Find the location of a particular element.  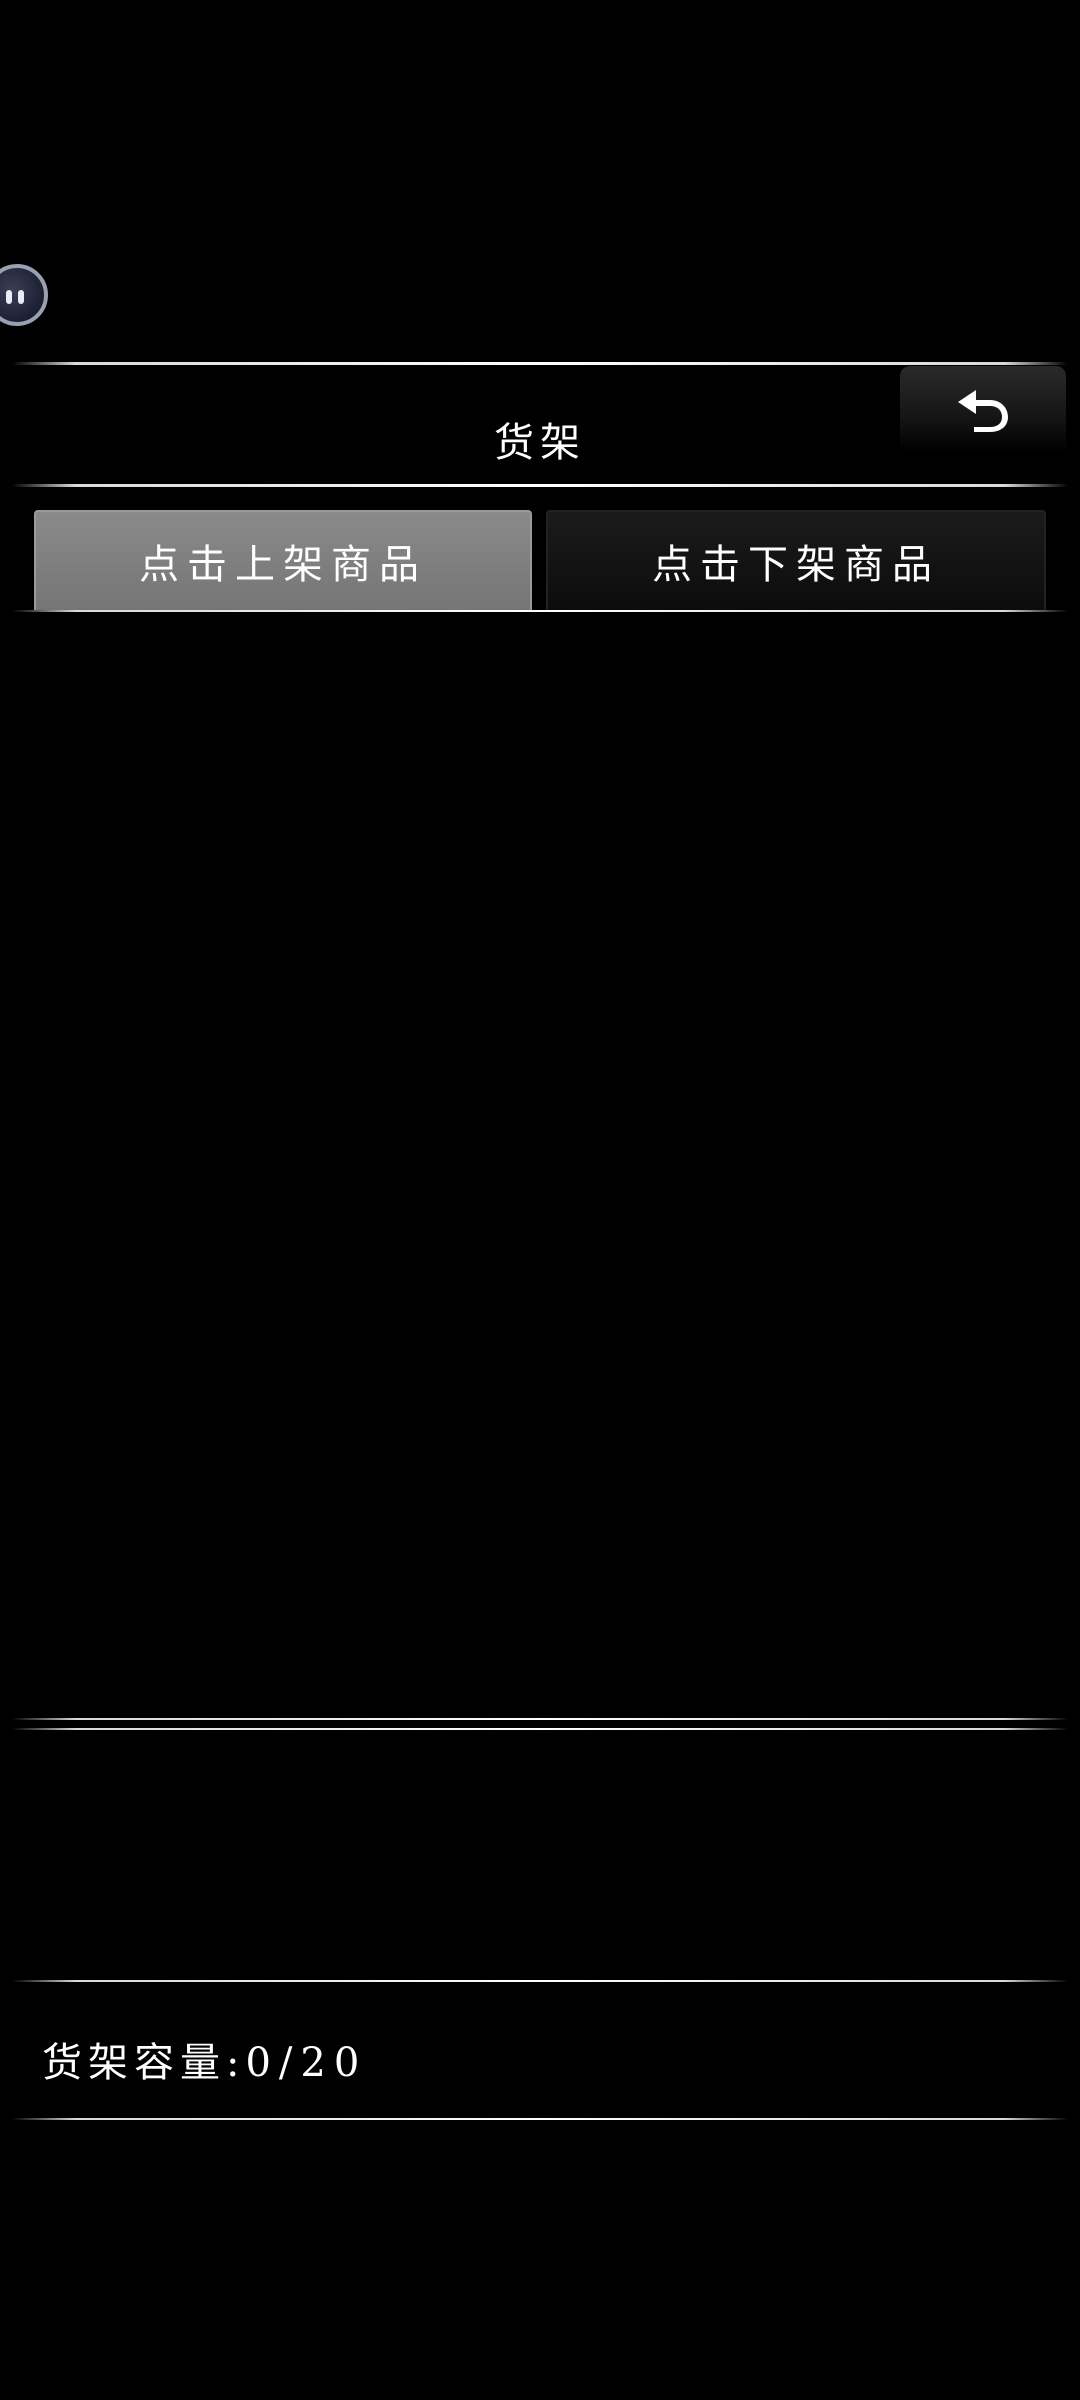

capacity-top-divider is located at coordinates (540, 1981).